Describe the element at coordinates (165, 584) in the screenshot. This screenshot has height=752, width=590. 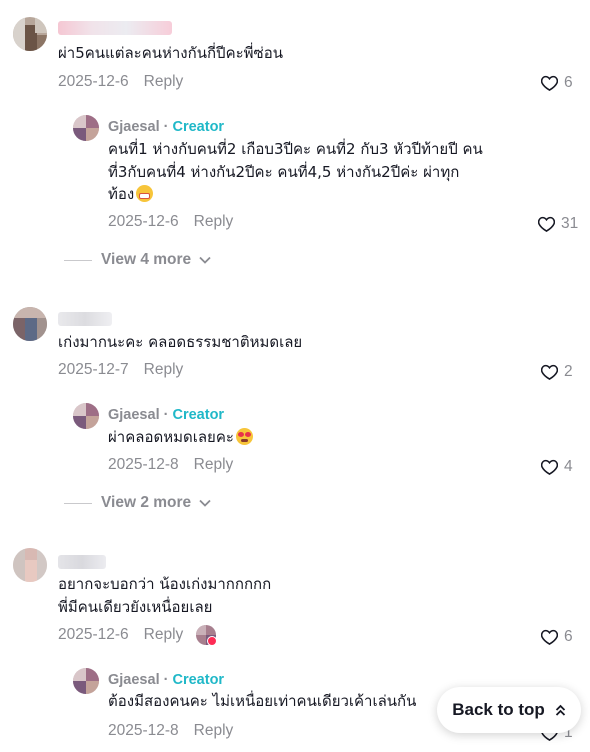
I see `comment-text-line: อยากจะบอกว่า น้องเก่งมากกกกก` at that location.